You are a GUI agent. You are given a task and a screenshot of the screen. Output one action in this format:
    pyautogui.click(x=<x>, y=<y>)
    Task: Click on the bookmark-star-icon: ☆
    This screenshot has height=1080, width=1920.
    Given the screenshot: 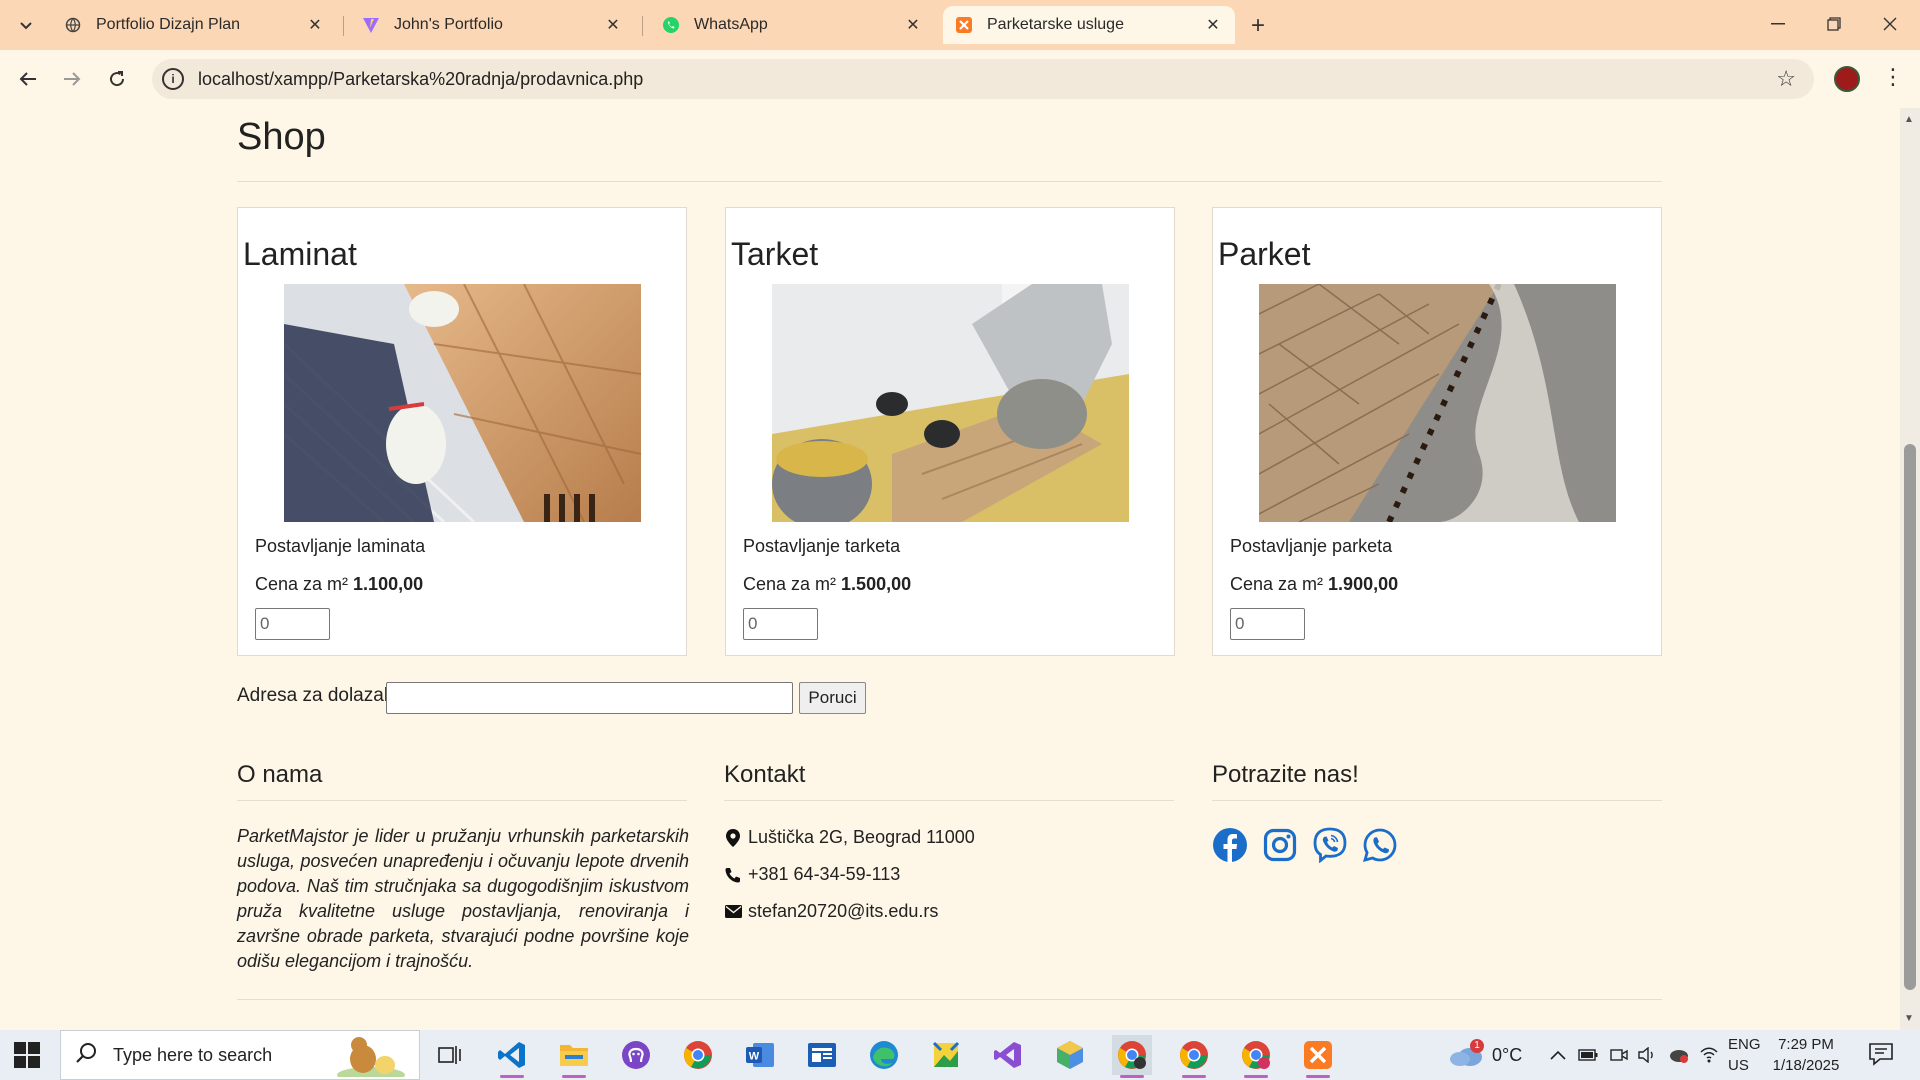 What is the action you would take?
    pyautogui.click(x=1786, y=79)
    